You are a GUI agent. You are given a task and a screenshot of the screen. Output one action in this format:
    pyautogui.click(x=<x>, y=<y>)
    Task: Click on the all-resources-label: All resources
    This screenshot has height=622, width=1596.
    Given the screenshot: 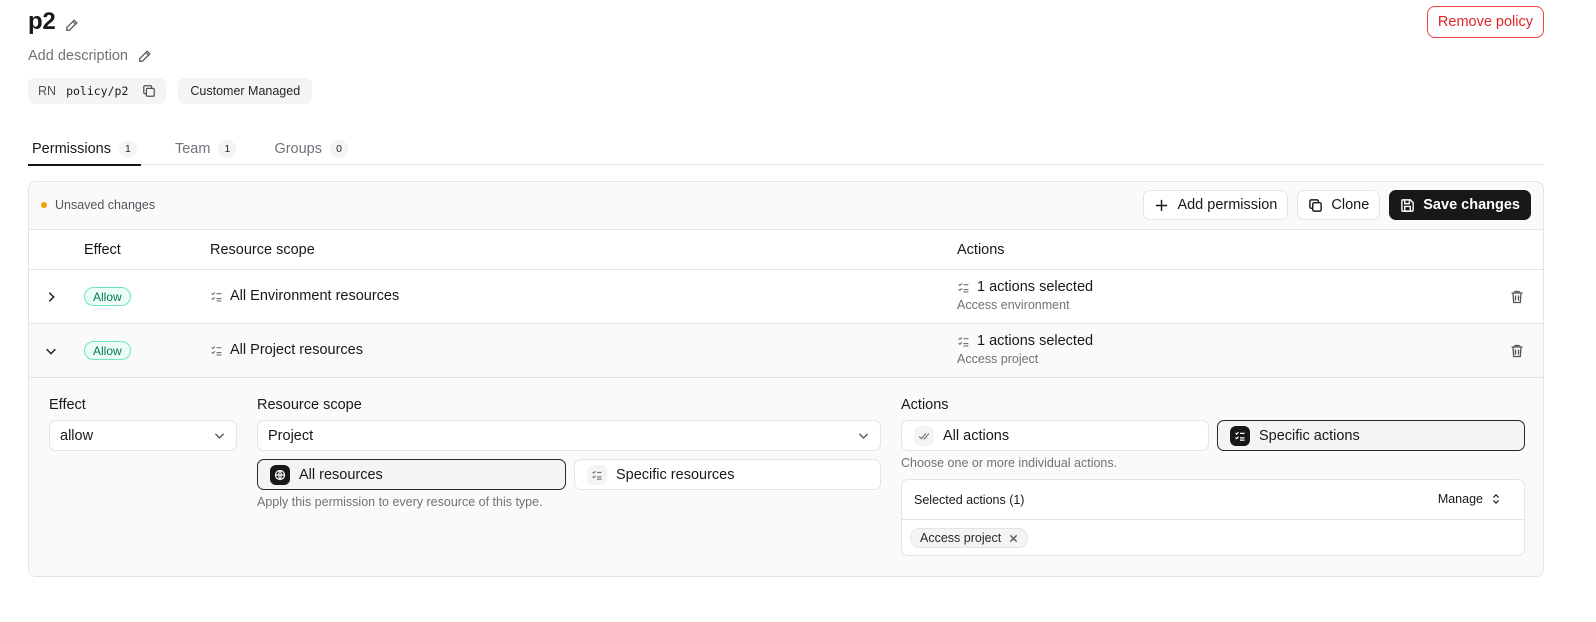 What is the action you would take?
    pyautogui.click(x=341, y=474)
    